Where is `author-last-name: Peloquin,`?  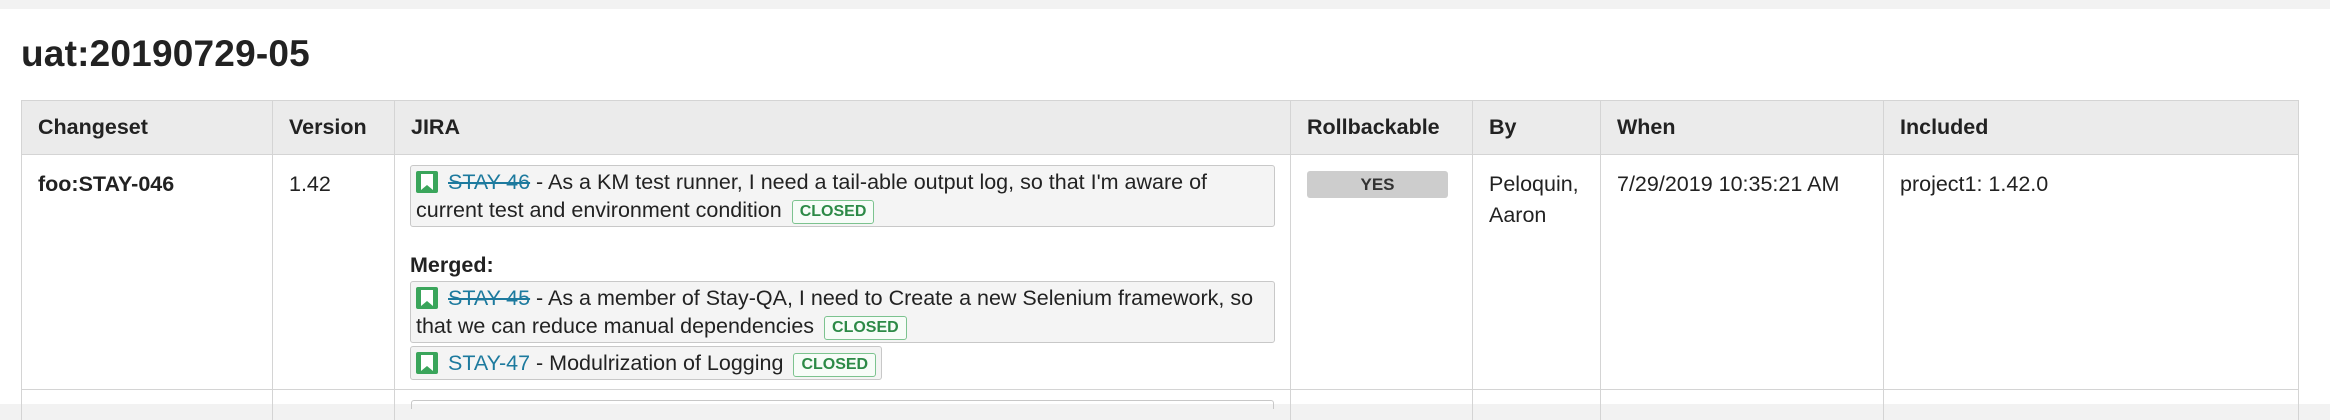 author-last-name: Peloquin, is located at coordinates (1536, 184).